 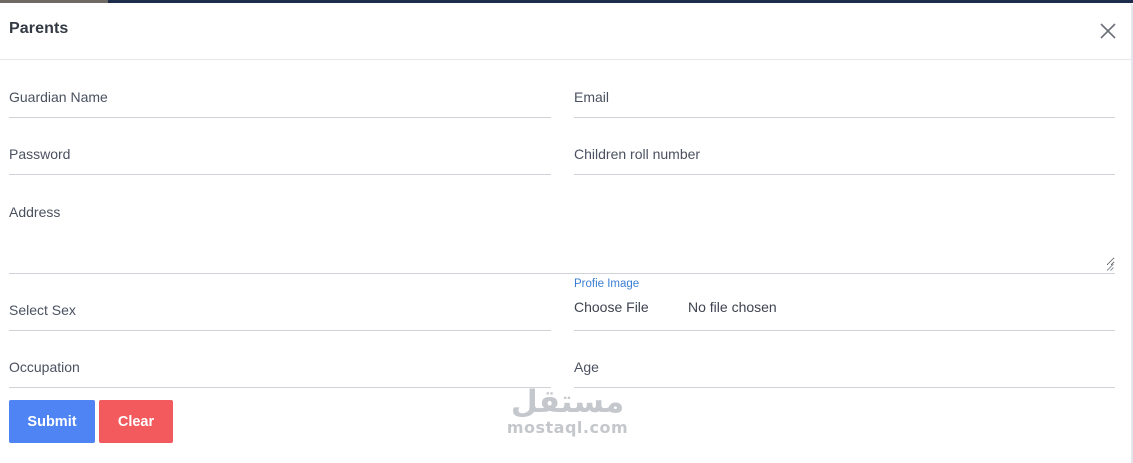 What do you see at coordinates (607, 284) in the screenshot?
I see `profile-image-label: Profie Image` at bounding box center [607, 284].